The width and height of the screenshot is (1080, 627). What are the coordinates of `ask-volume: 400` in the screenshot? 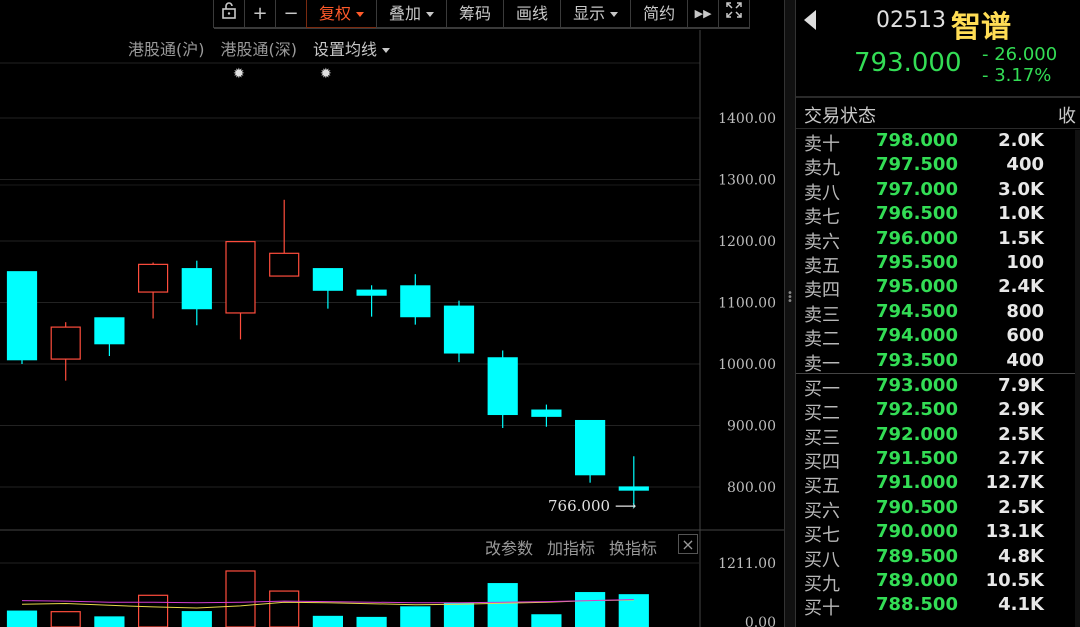 It's located at (1025, 360).